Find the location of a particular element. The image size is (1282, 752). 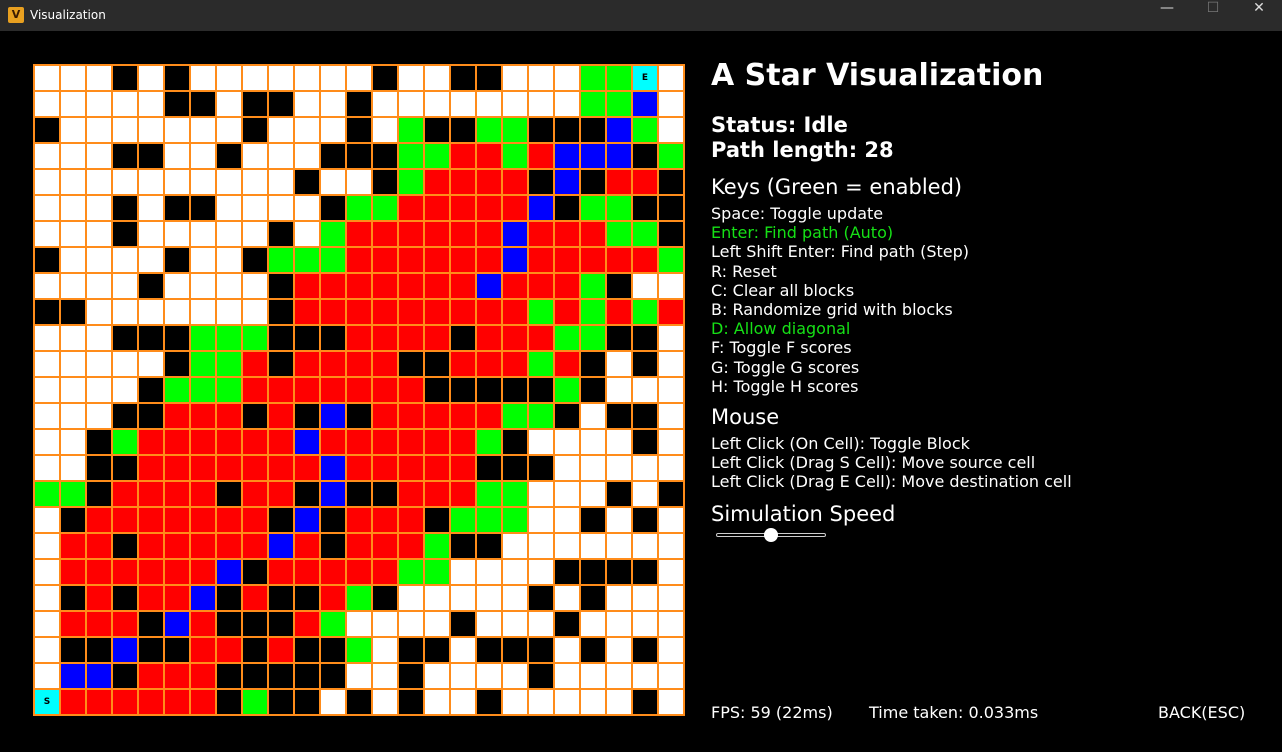

simulation-speed-slider is located at coordinates (771, 535).